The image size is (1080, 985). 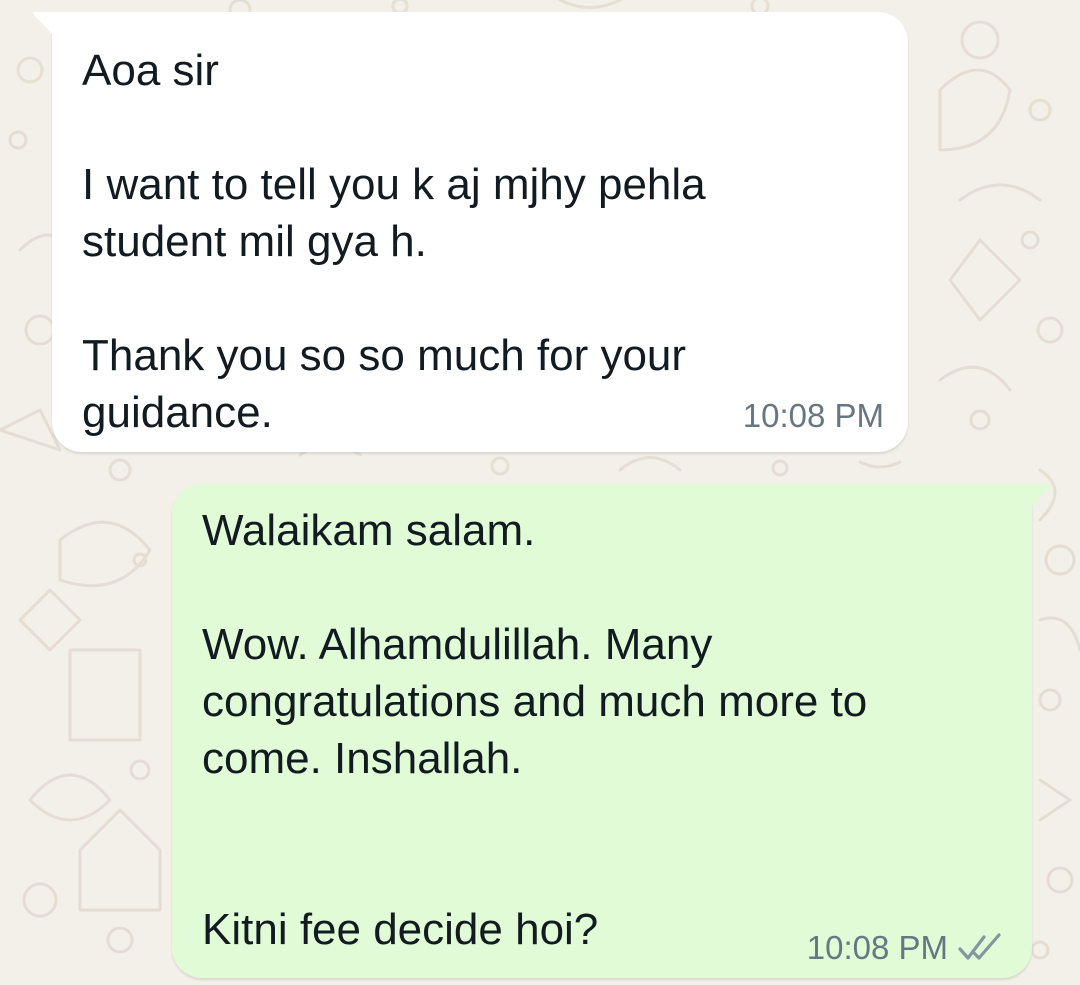 What do you see at coordinates (877, 947) in the screenshot?
I see `outgoing-message-time: 10:08 PM` at bounding box center [877, 947].